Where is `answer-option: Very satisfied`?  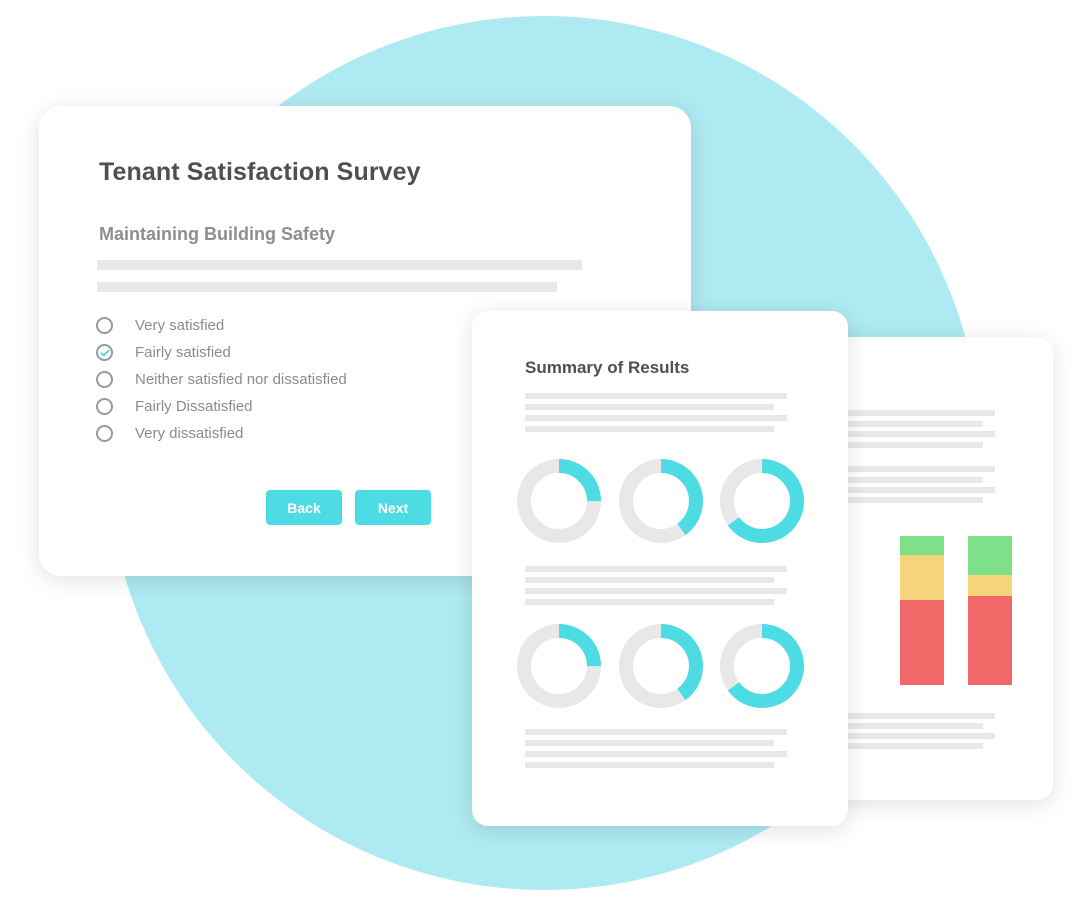 answer-option: Very satisfied is located at coordinates (221, 325).